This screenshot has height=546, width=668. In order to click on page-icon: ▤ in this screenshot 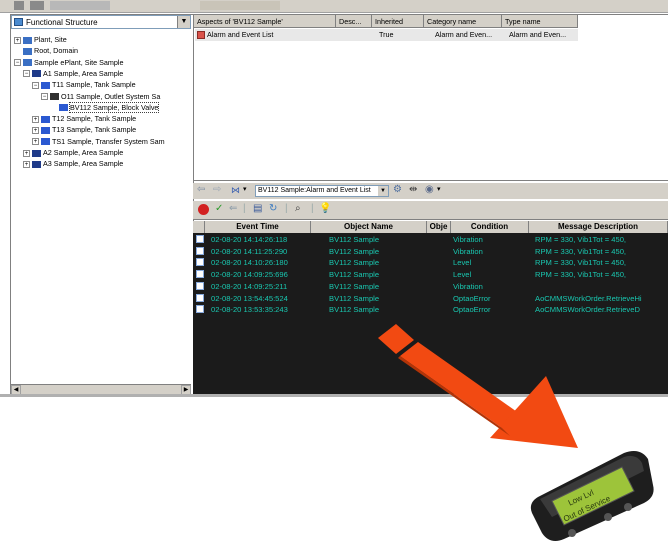, I will do `click(257, 209)`.